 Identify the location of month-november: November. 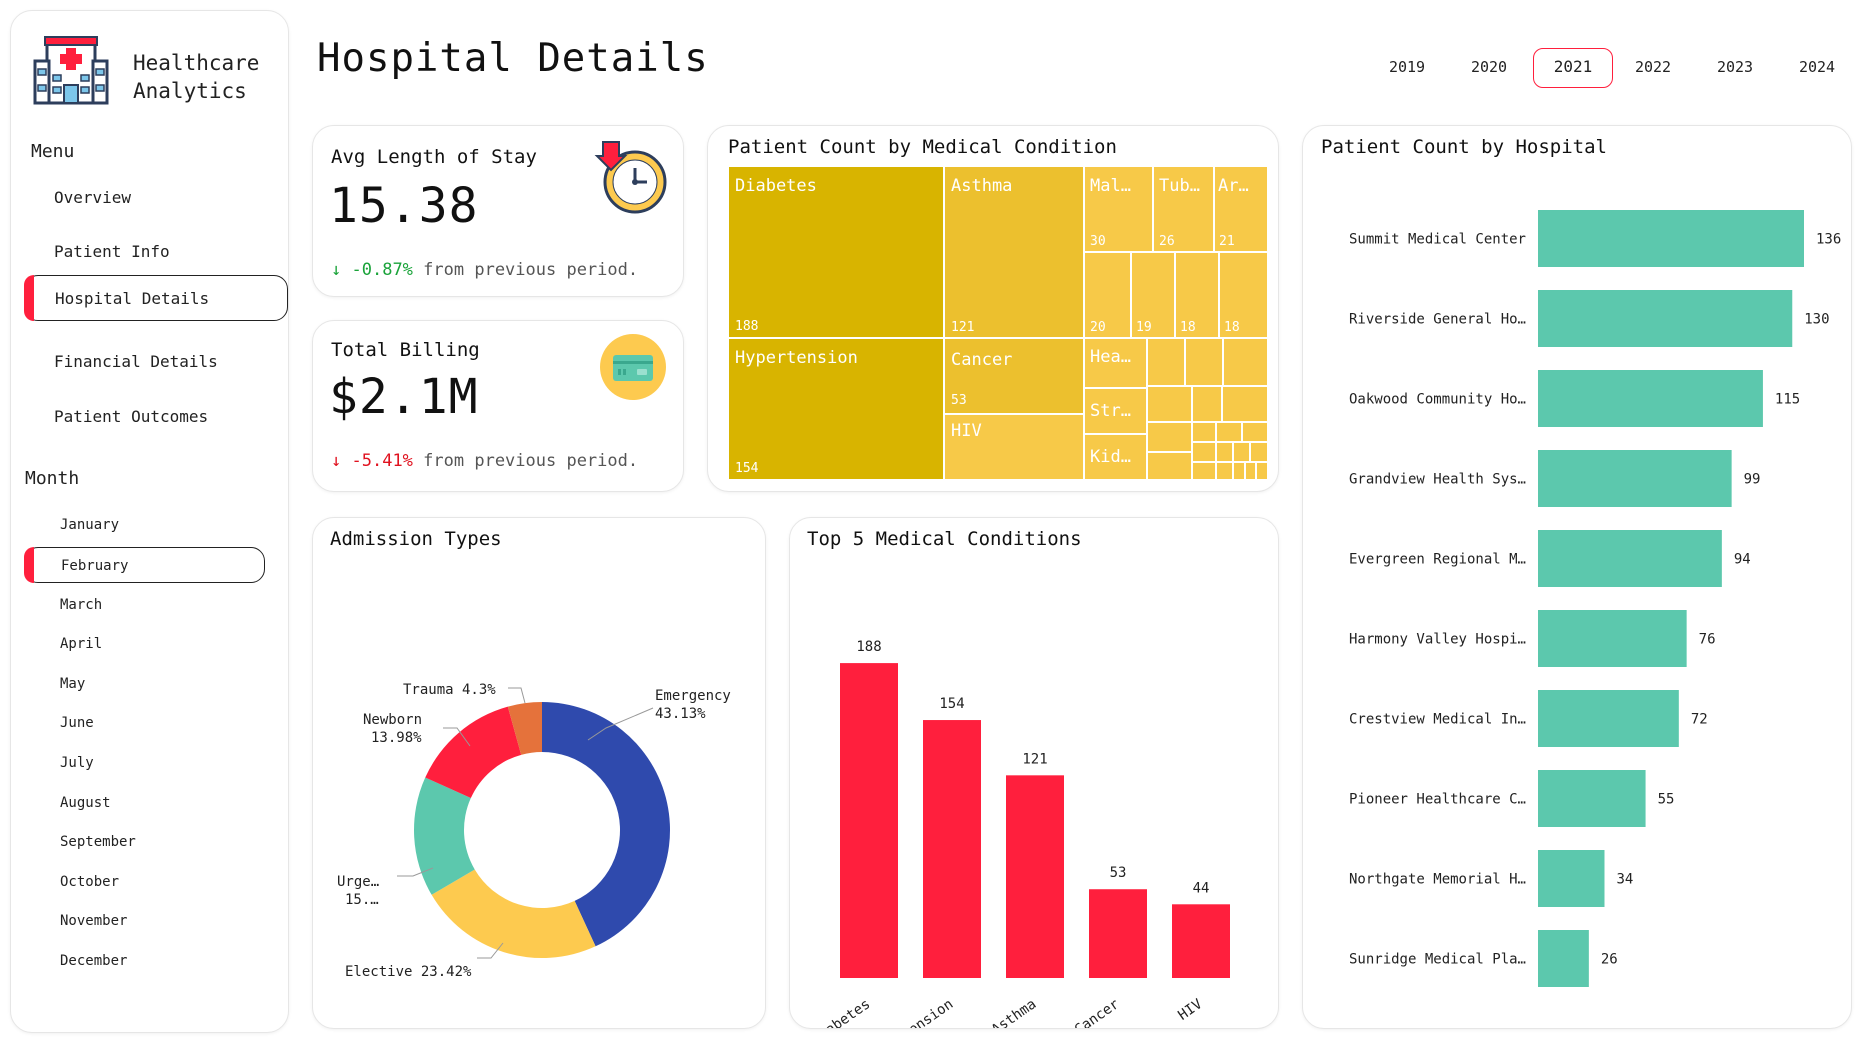
(144, 921).